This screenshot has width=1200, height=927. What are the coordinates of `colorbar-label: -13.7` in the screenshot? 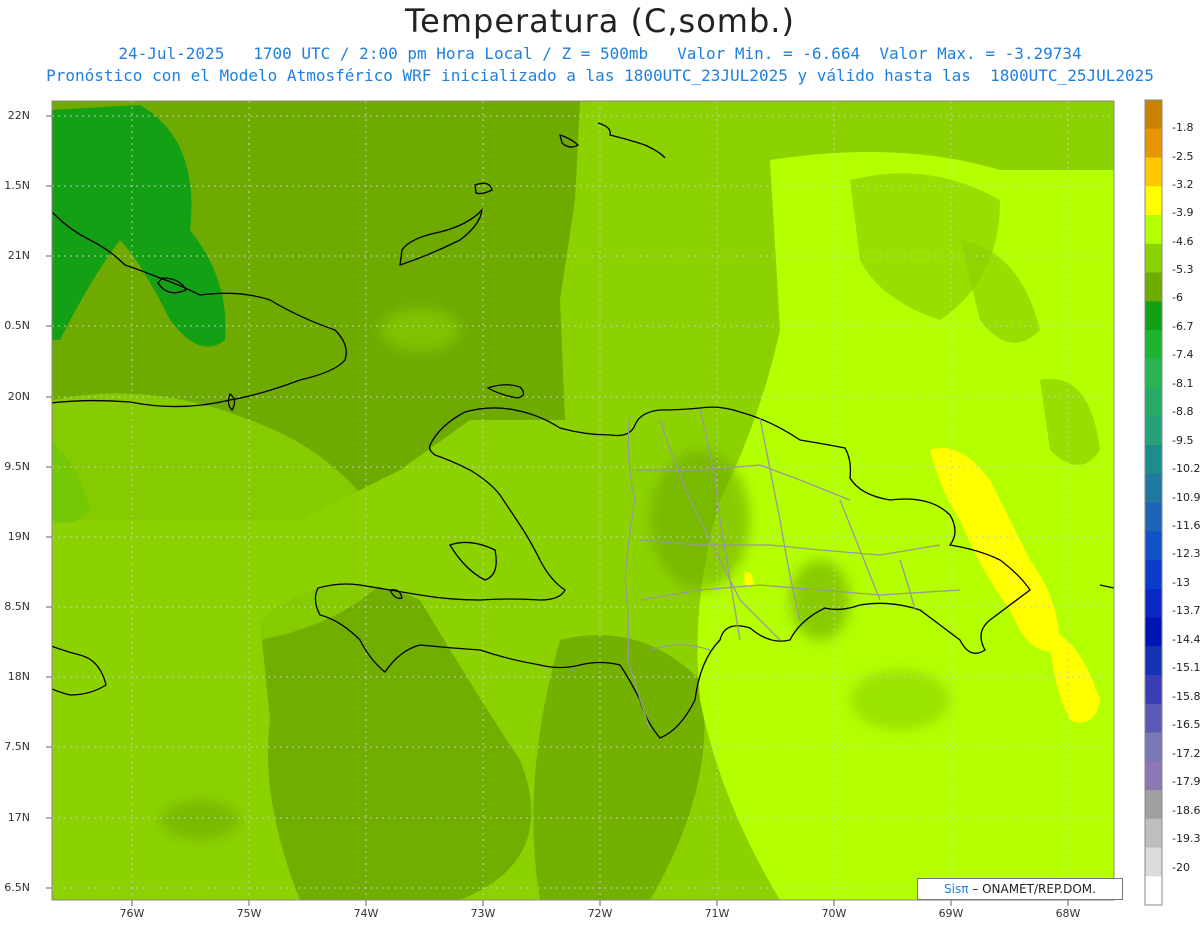 It's located at (1186, 610).